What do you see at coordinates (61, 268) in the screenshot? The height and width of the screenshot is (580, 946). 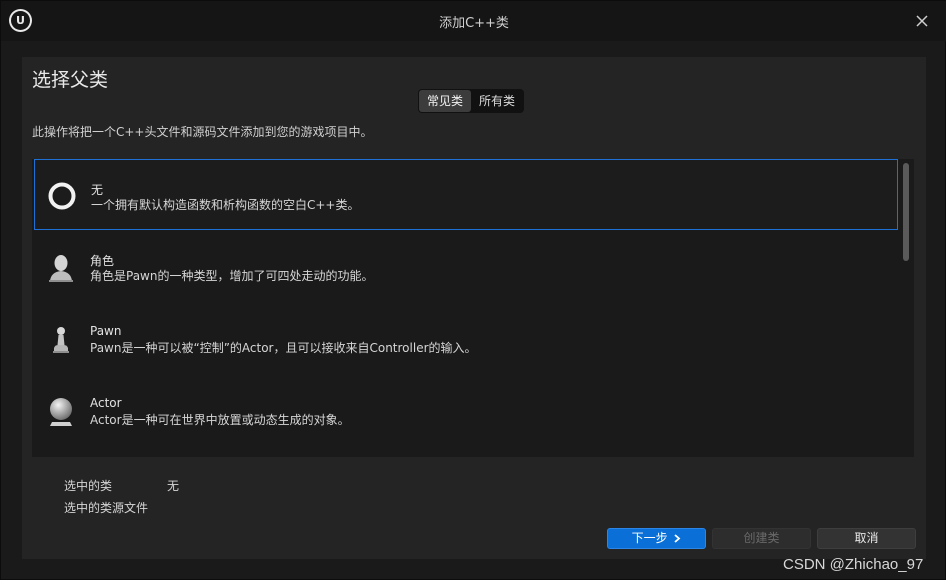 I see `character-bust-icon` at bounding box center [61, 268].